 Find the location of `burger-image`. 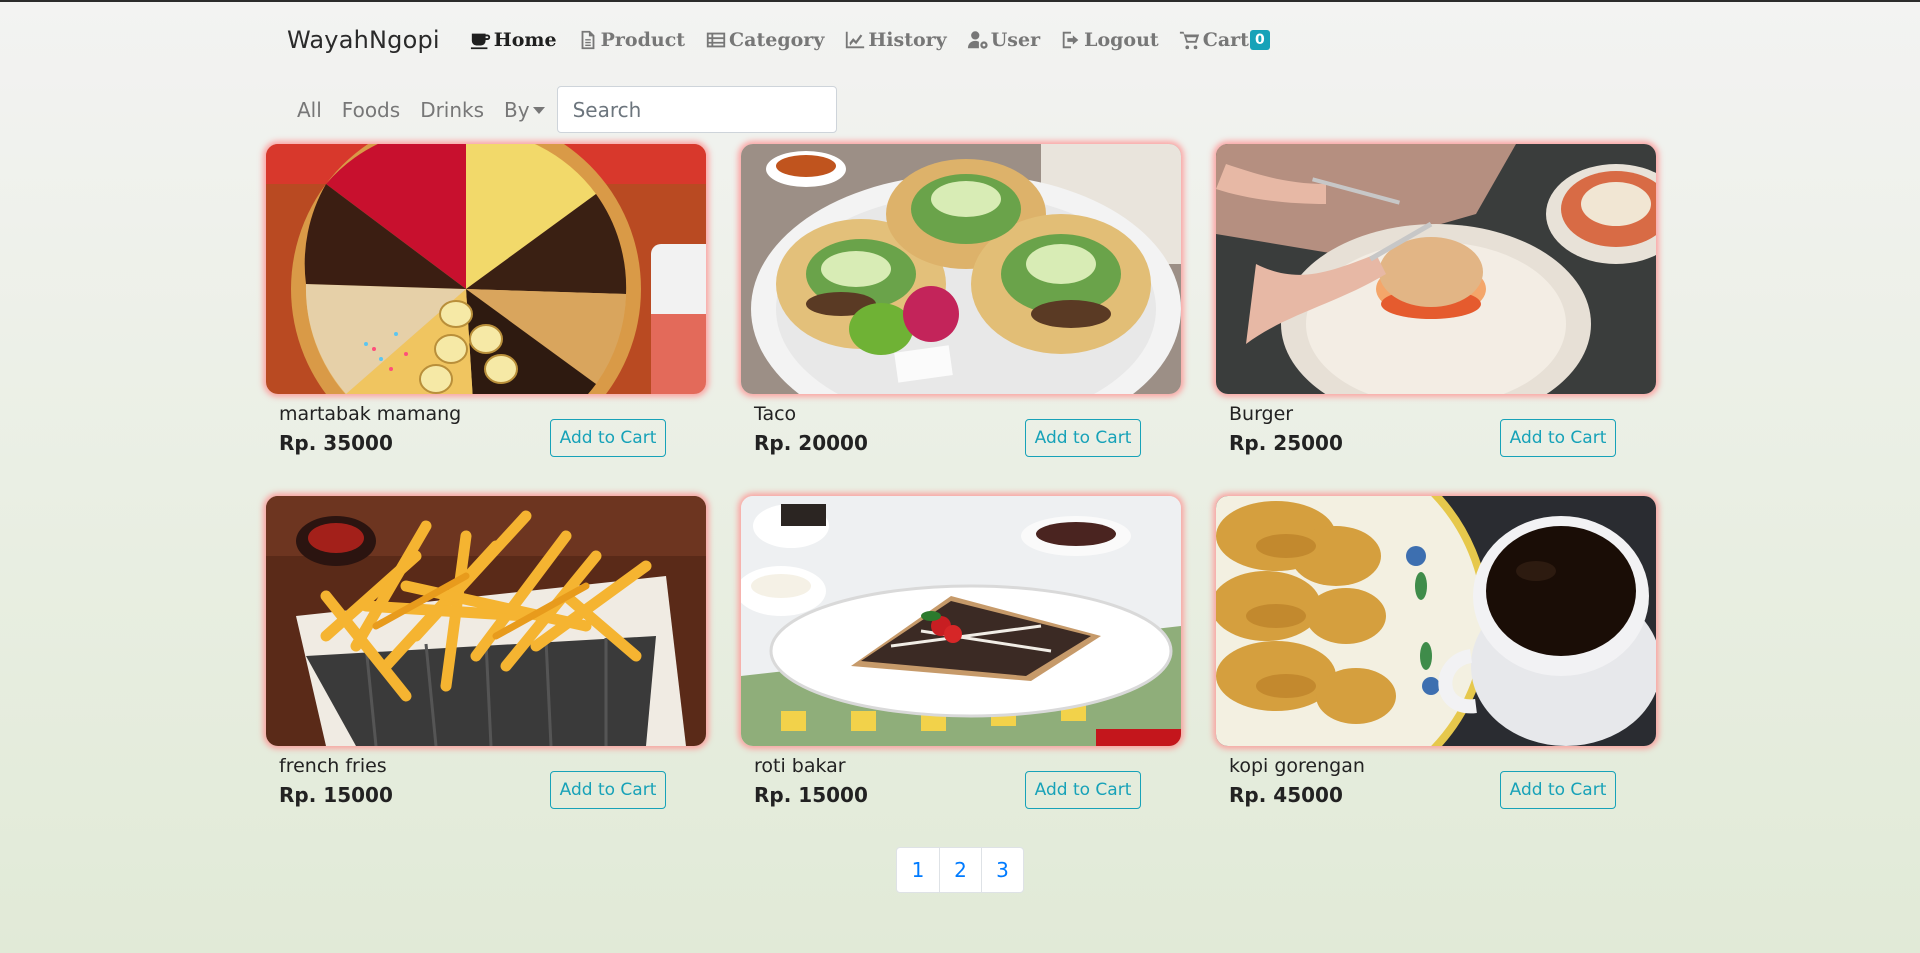

burger-image is located at coordinates (1436, 269).